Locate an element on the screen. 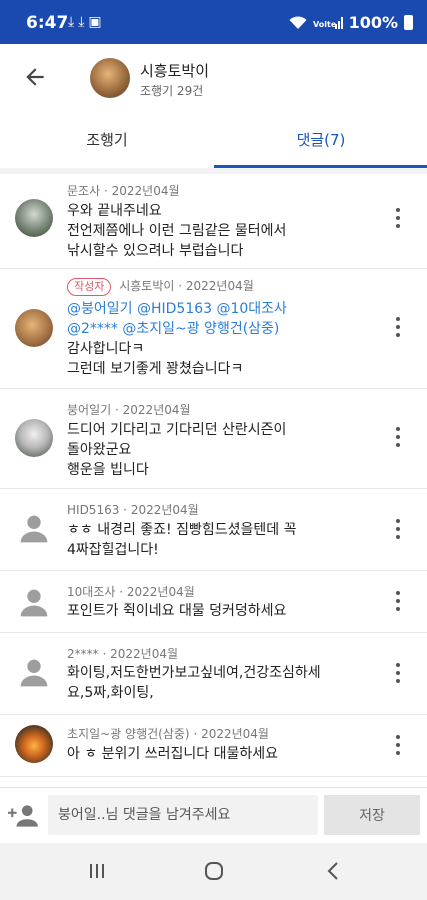  back-icon is located at coordinates (334, 871).